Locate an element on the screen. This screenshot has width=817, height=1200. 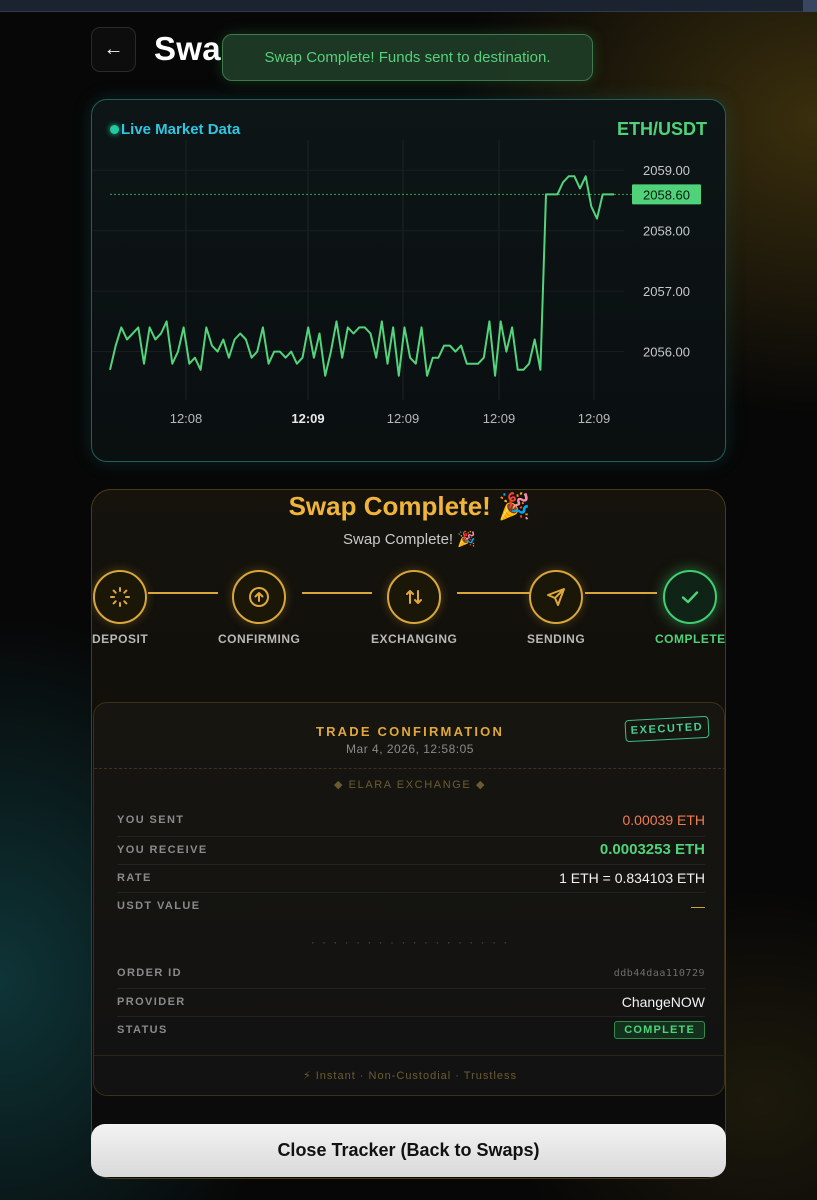
footer-divider is located at coordinates (409, 1055).